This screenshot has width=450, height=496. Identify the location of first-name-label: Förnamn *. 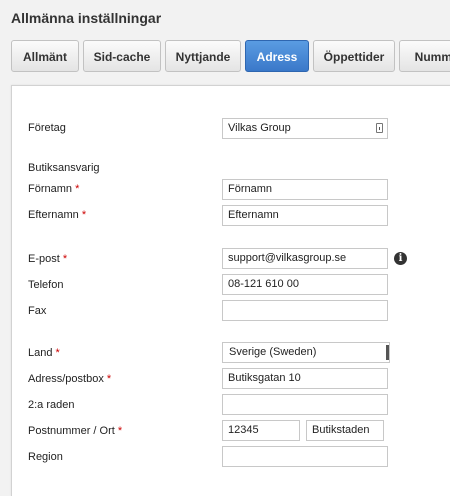
(53, 189).